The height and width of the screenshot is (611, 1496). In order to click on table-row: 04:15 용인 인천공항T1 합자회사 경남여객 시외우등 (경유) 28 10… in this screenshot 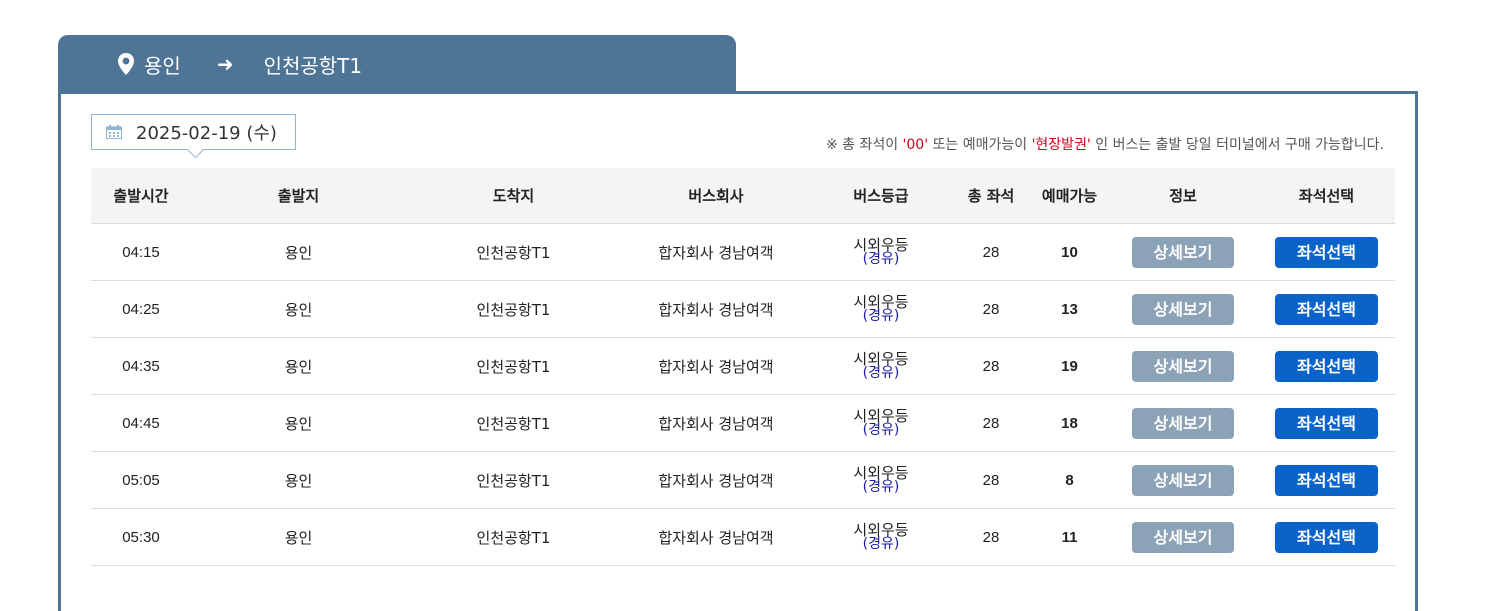, I will do `click(743, 252)`.